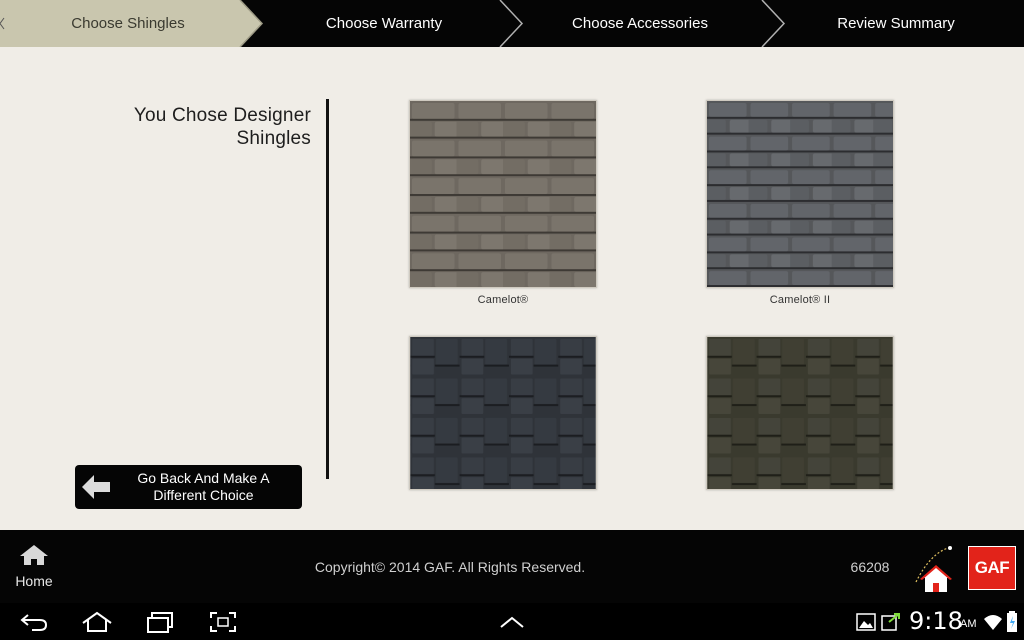  I want to click on go-back-label: Go Back And Make A Different Choice, so click(203, 486).